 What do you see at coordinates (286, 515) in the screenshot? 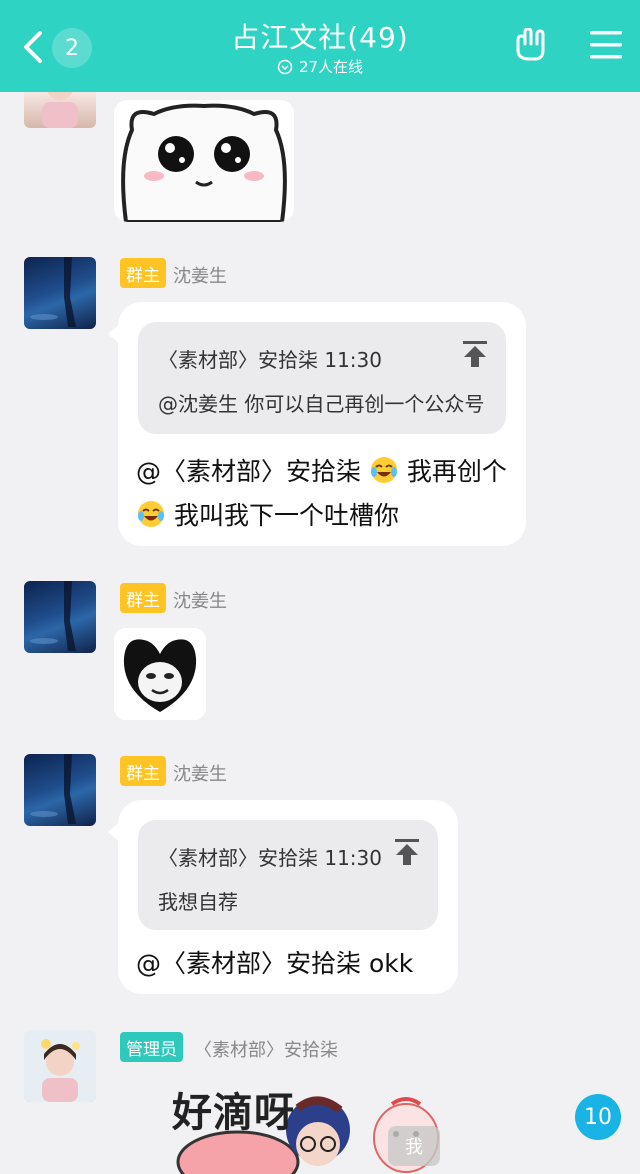
I see `message-line-2: 我叫我下一个吐槽你` at bounding box center [286, 515].